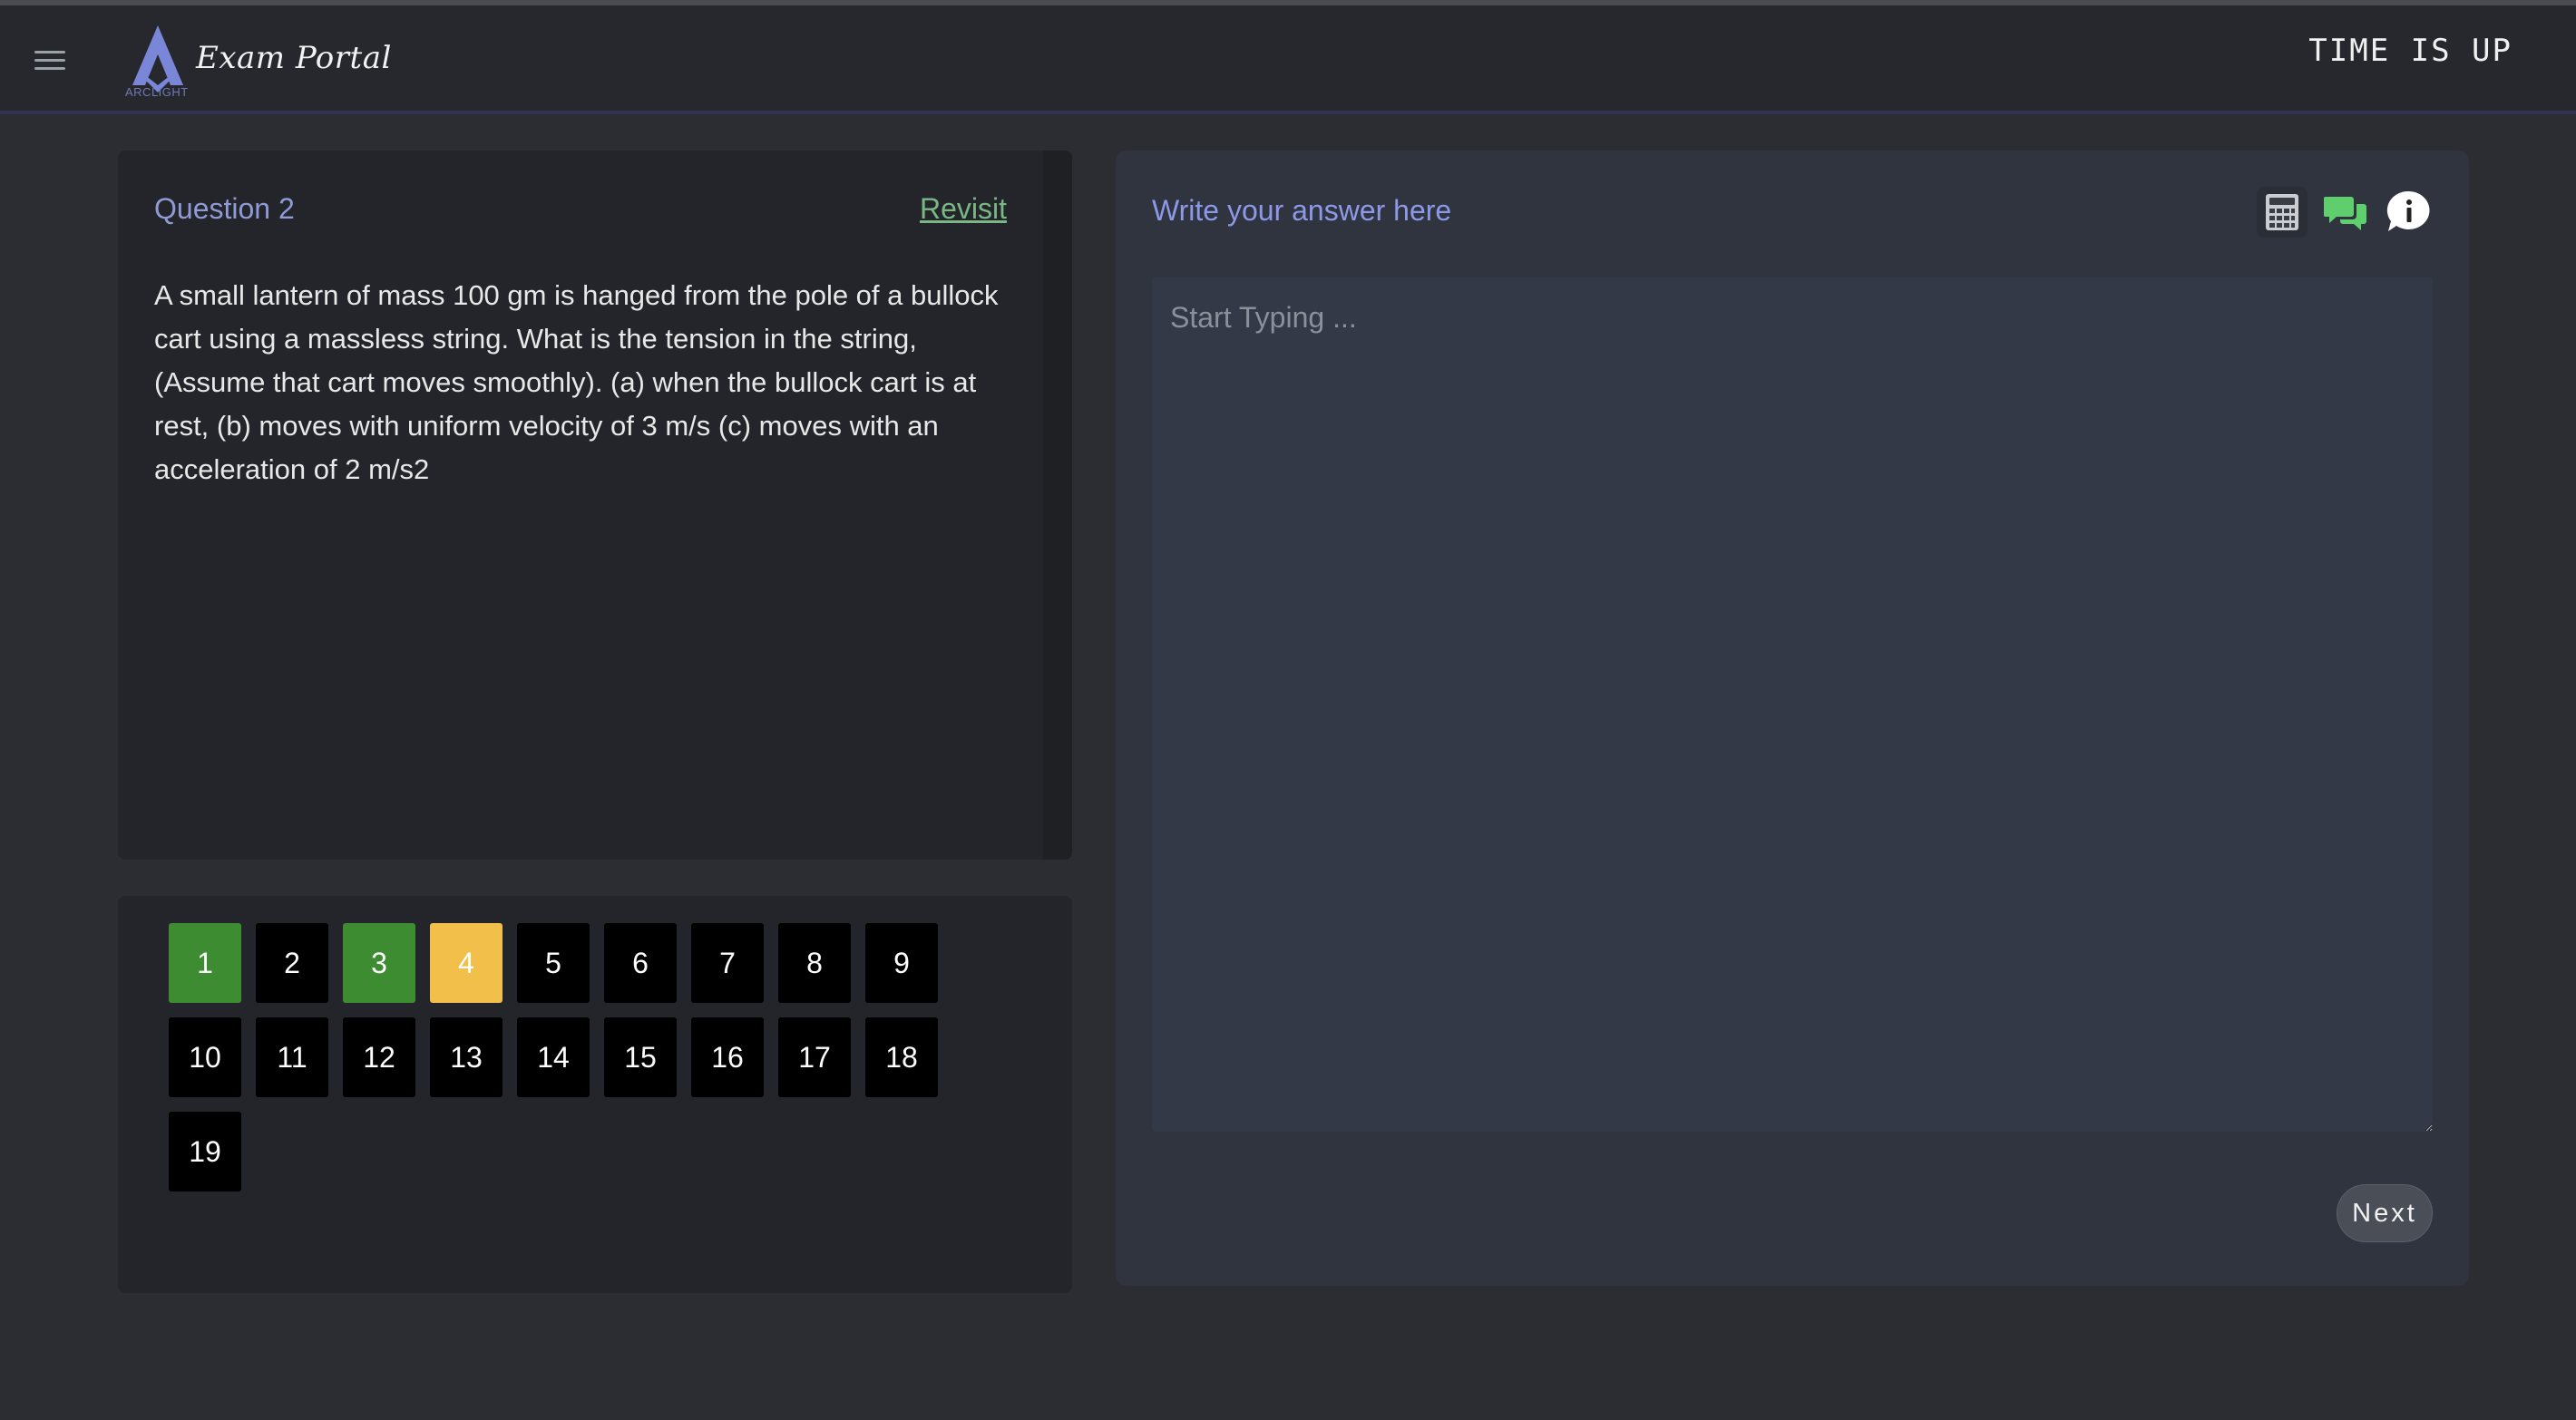 The width and height of the screenshot is (2576, 1420). I want to click on question-nav-button: 18, so click(901, 1057).